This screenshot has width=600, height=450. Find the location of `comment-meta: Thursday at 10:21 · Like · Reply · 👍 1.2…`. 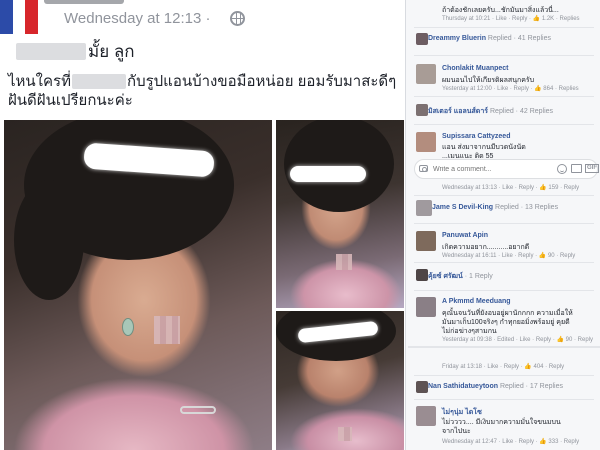

comment-meta: Thursday at 10:21 · Like · Reply · 👍 1.2… is located at coordinates (511, 18).